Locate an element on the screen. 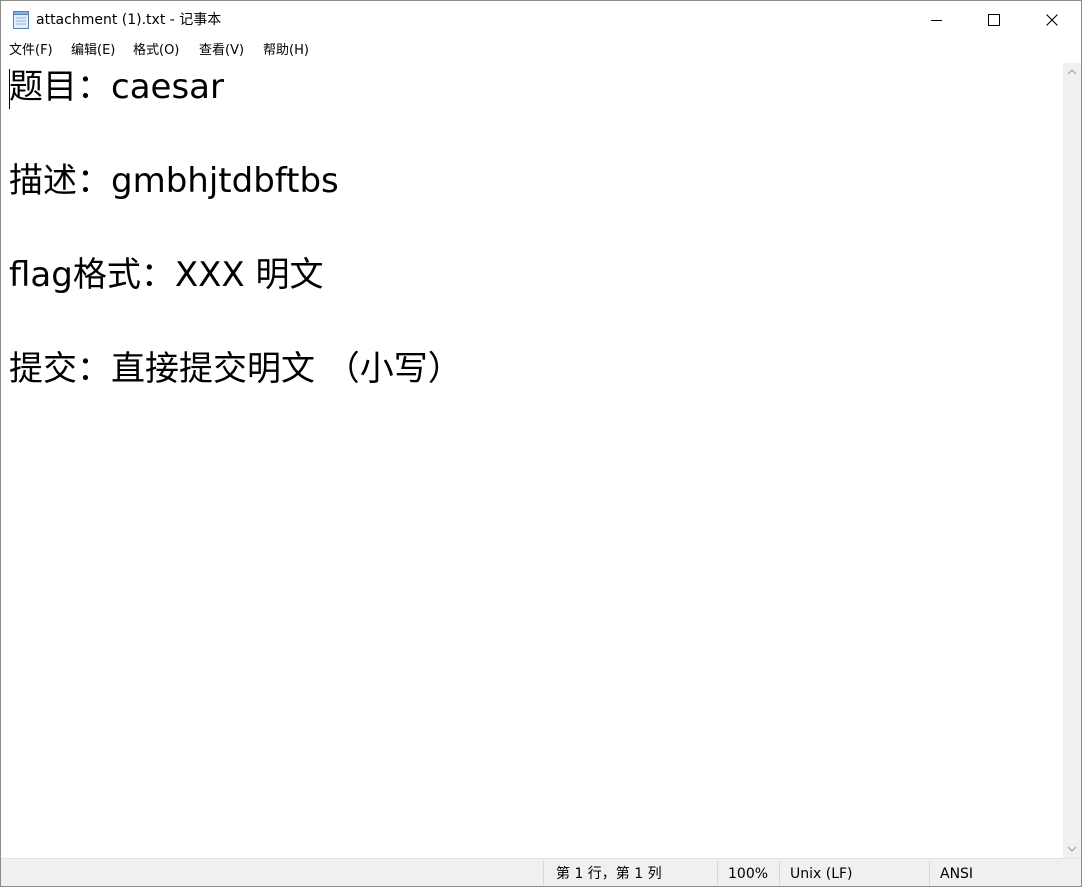  maximize-button is located at coordinates (994, 20).